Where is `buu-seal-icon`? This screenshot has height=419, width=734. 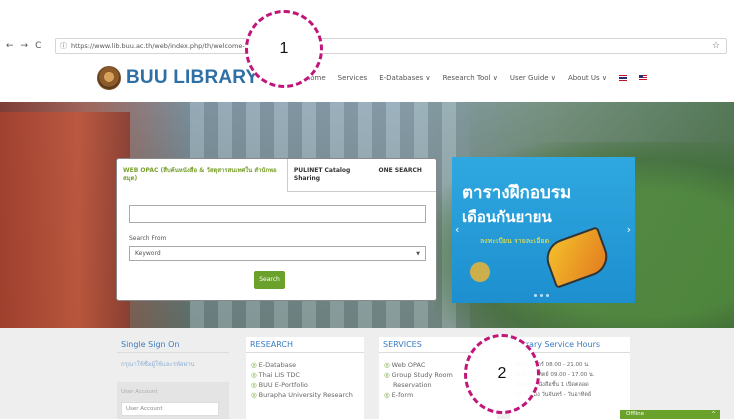 buu-seal-icon is located at coordinates (109, 78).